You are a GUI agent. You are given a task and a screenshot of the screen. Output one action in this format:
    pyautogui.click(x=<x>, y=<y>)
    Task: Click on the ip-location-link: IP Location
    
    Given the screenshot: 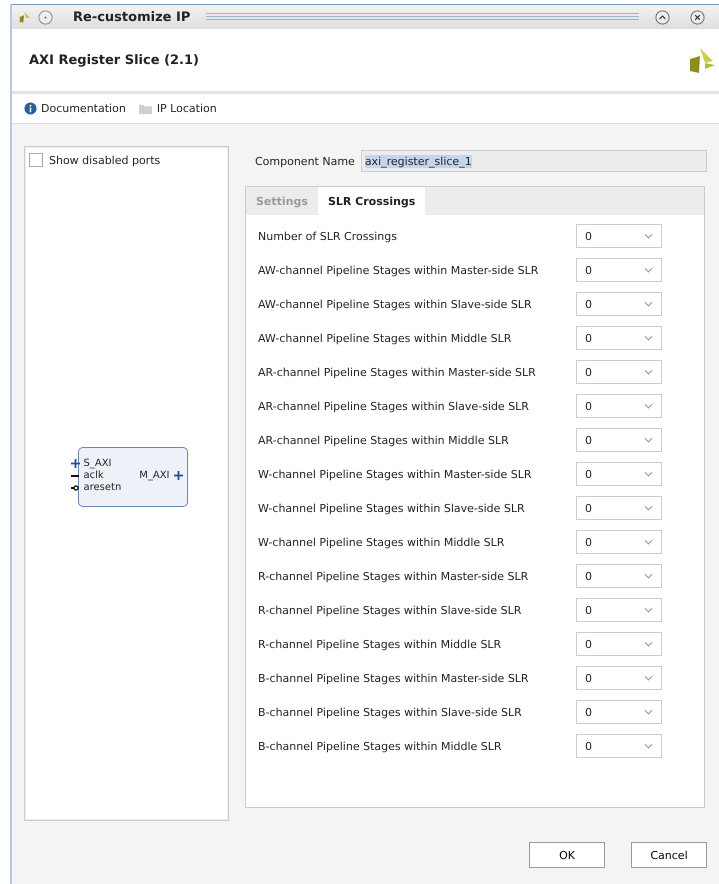 What is the action you would take?
    pyautogui.click(x=177, y=108)
    